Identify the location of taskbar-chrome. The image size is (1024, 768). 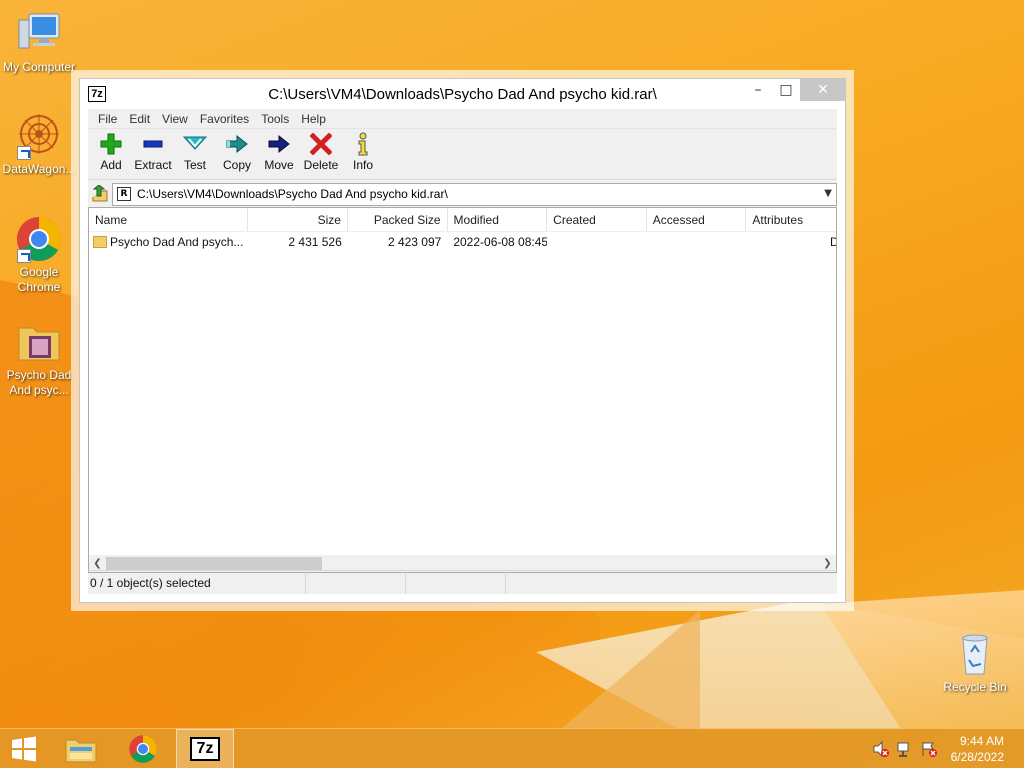
(143, 748).